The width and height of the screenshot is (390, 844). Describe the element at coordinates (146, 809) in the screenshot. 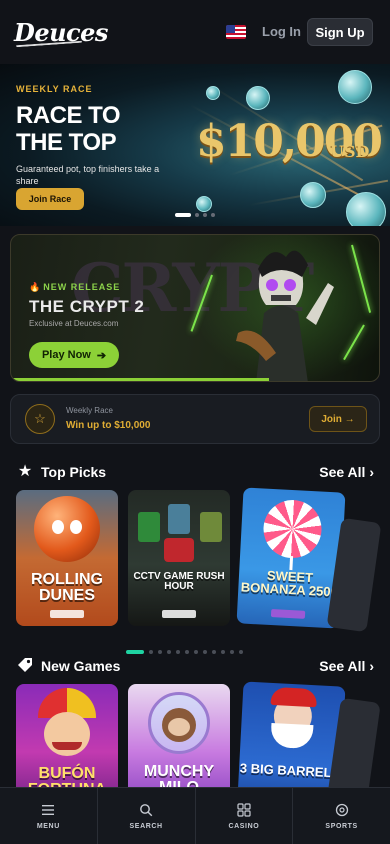

I see `search-icon` at that location.